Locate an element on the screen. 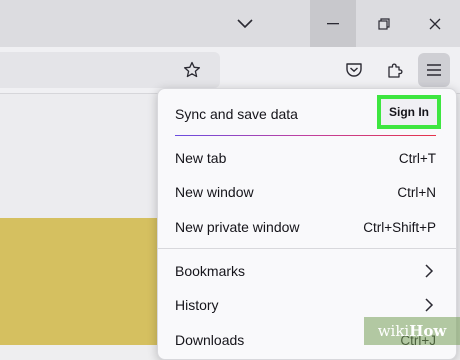 The height and width of the screenshot is (360, 460). chevron-down-icon is located at coordinates (245, 23).